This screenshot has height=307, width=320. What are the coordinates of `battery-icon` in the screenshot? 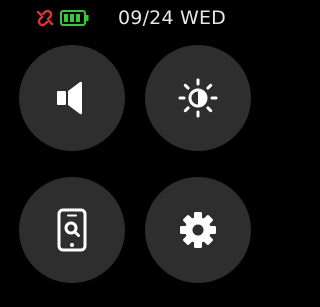 It's located at (75, 18).